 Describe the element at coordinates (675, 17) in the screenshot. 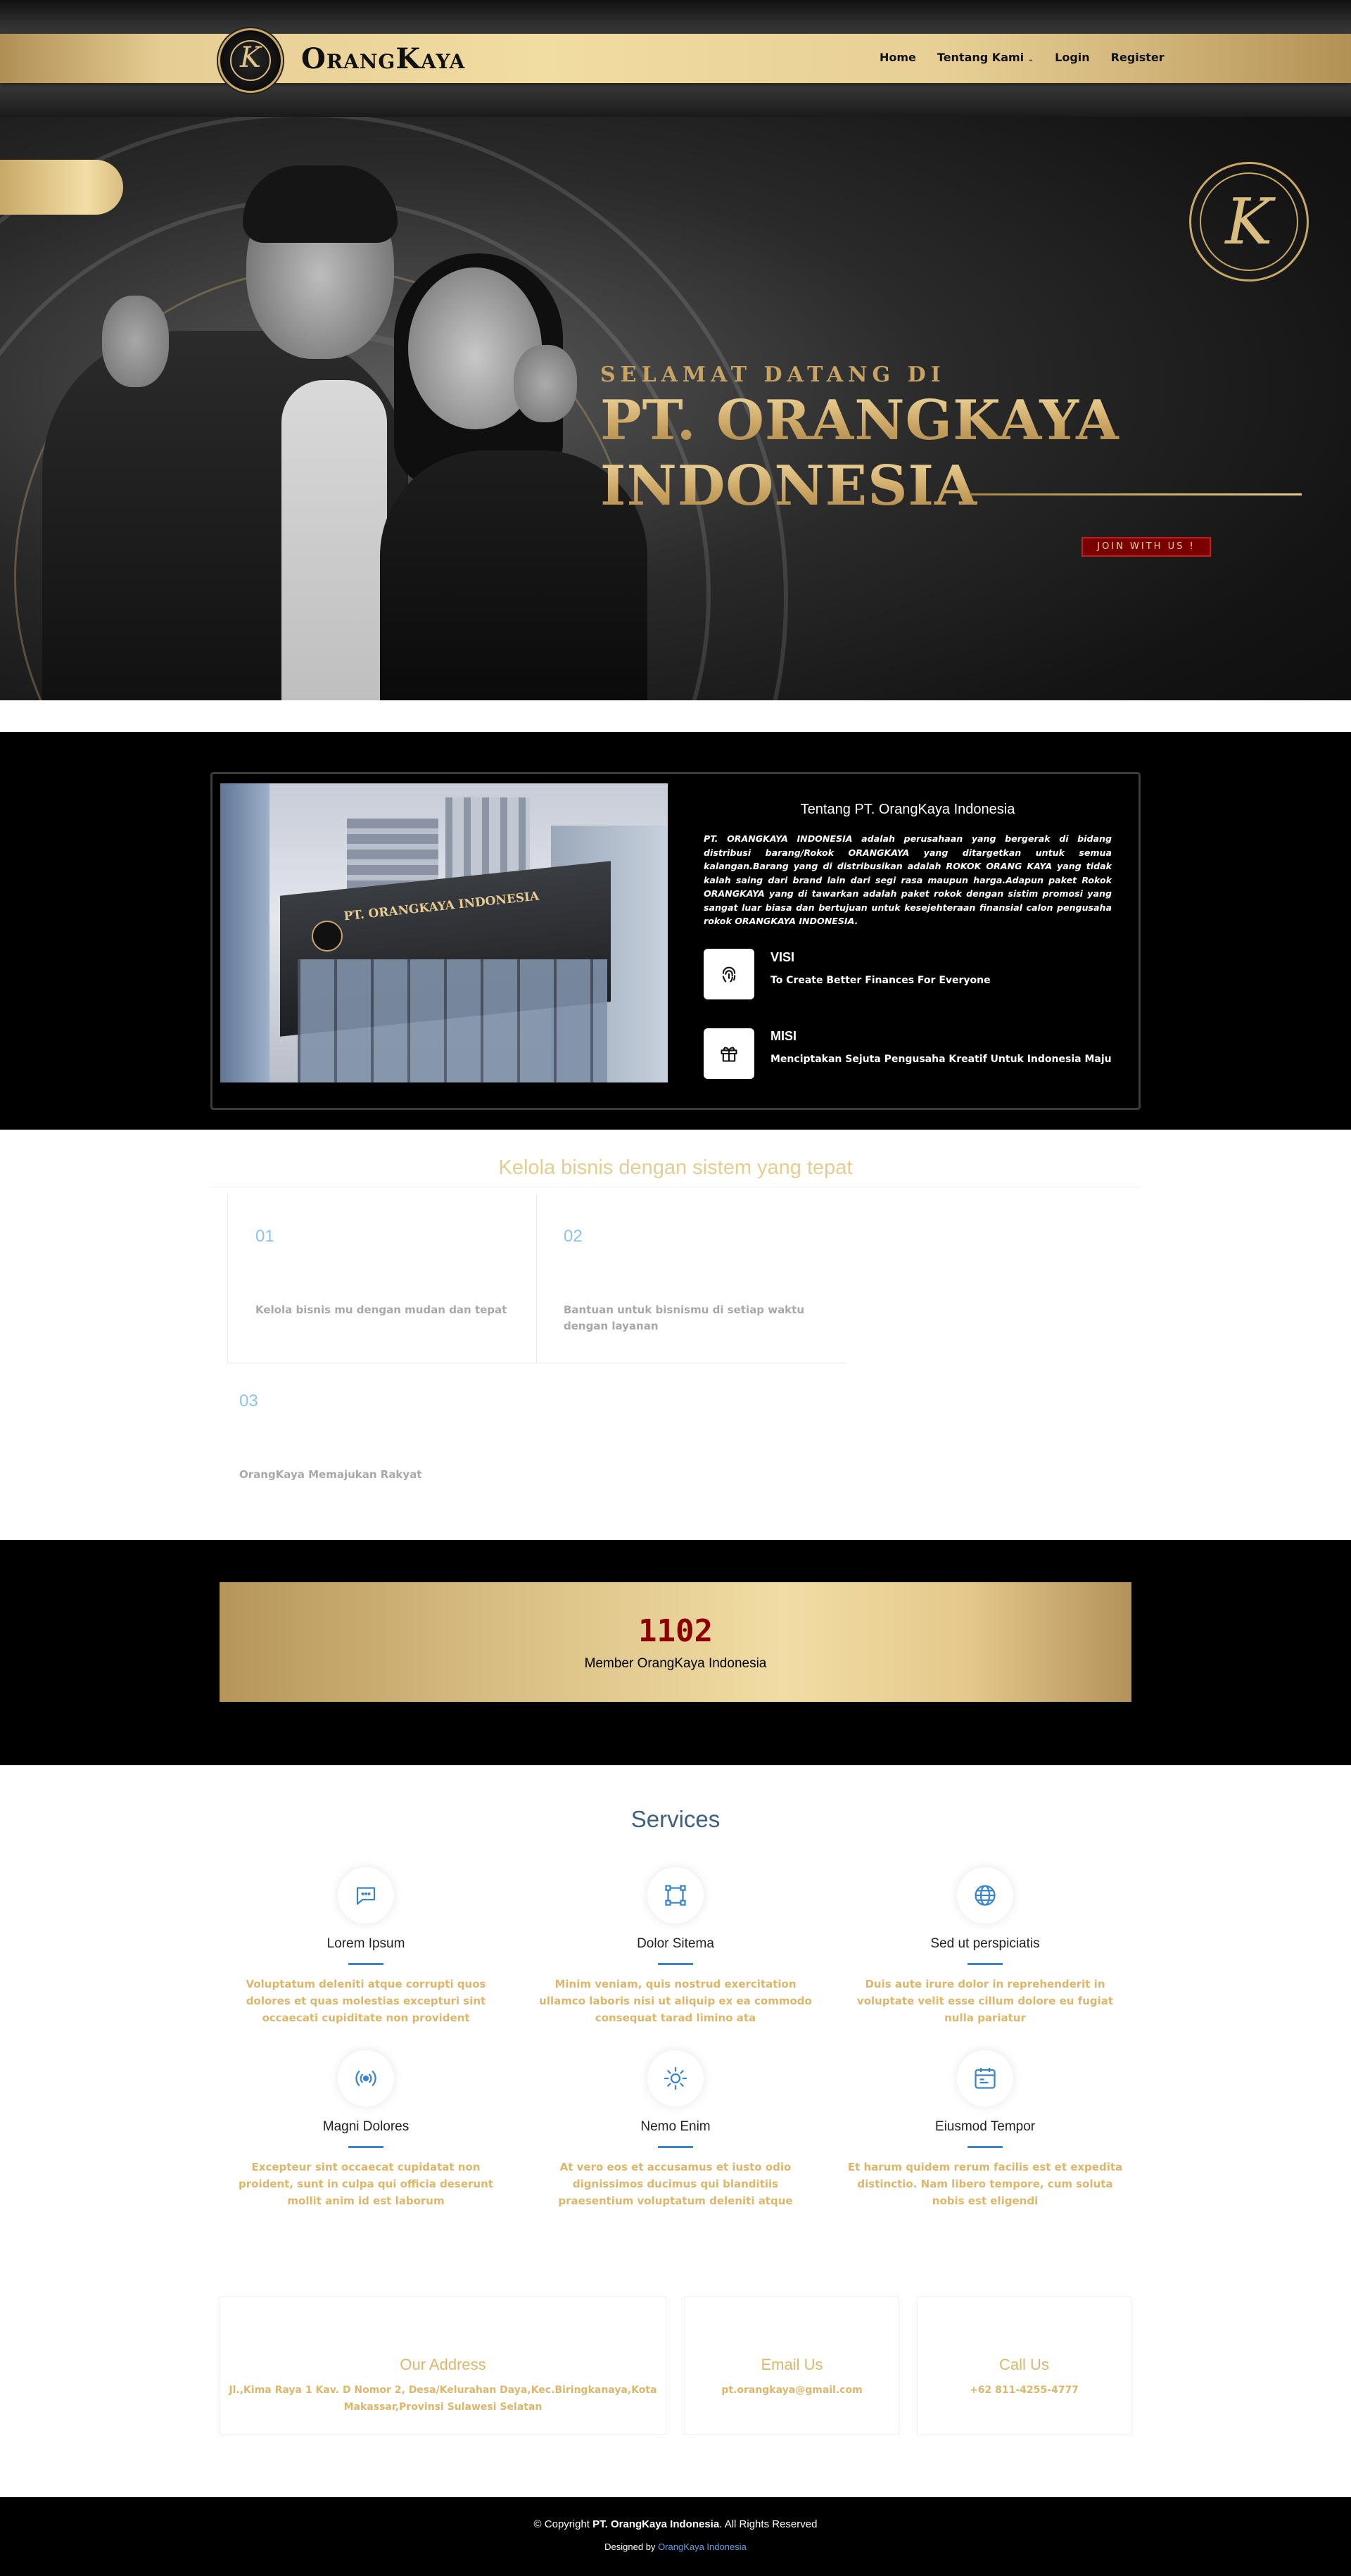

I see `top-strip` at that location.